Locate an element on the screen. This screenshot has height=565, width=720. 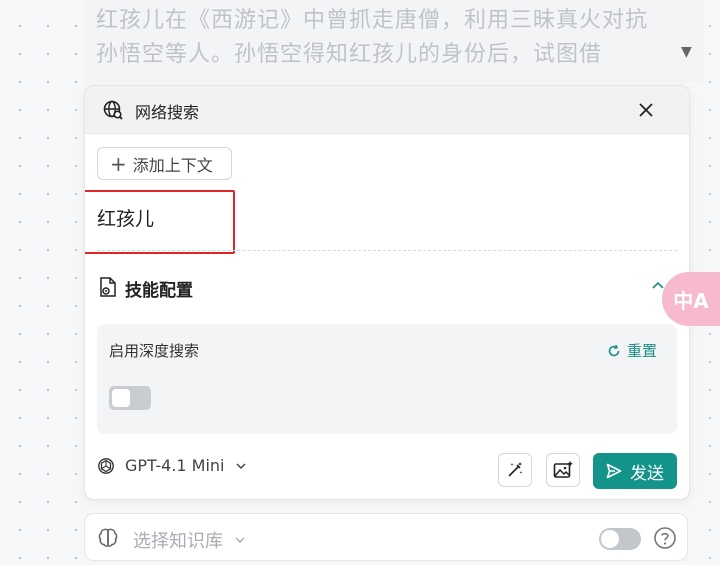
scroll-down-icon: ▼ is located at coordinates (686, 52).